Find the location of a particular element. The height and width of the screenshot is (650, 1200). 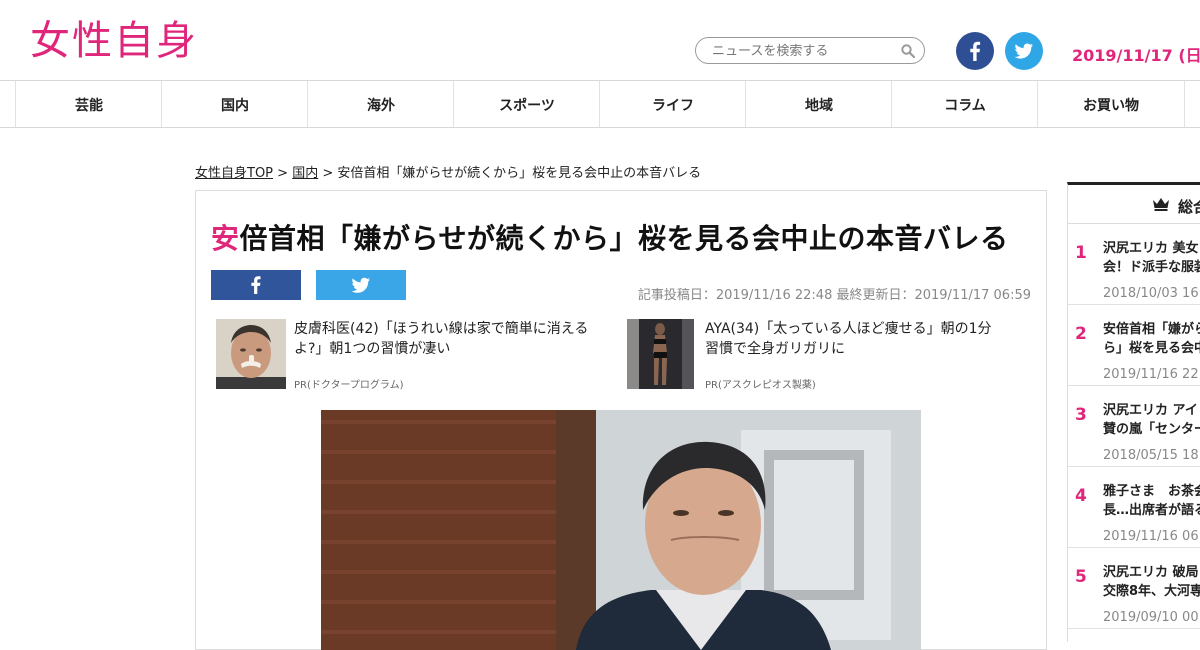

rank-date: 2019/11/16 22:48 is located at coordinates (1151, 374).